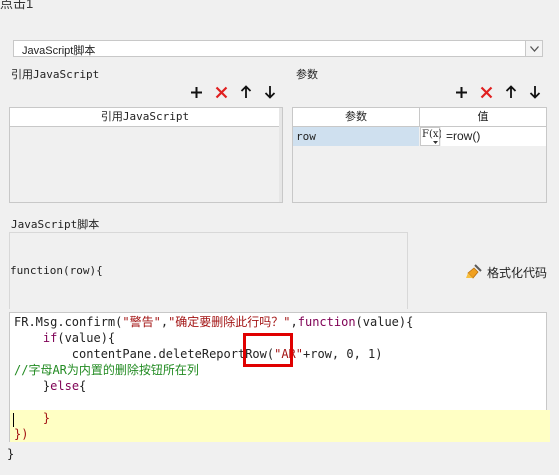 This screenshot has width=559, height=475. I want to click on imported-js-list: 引用JavaScript, so click(146, 155).